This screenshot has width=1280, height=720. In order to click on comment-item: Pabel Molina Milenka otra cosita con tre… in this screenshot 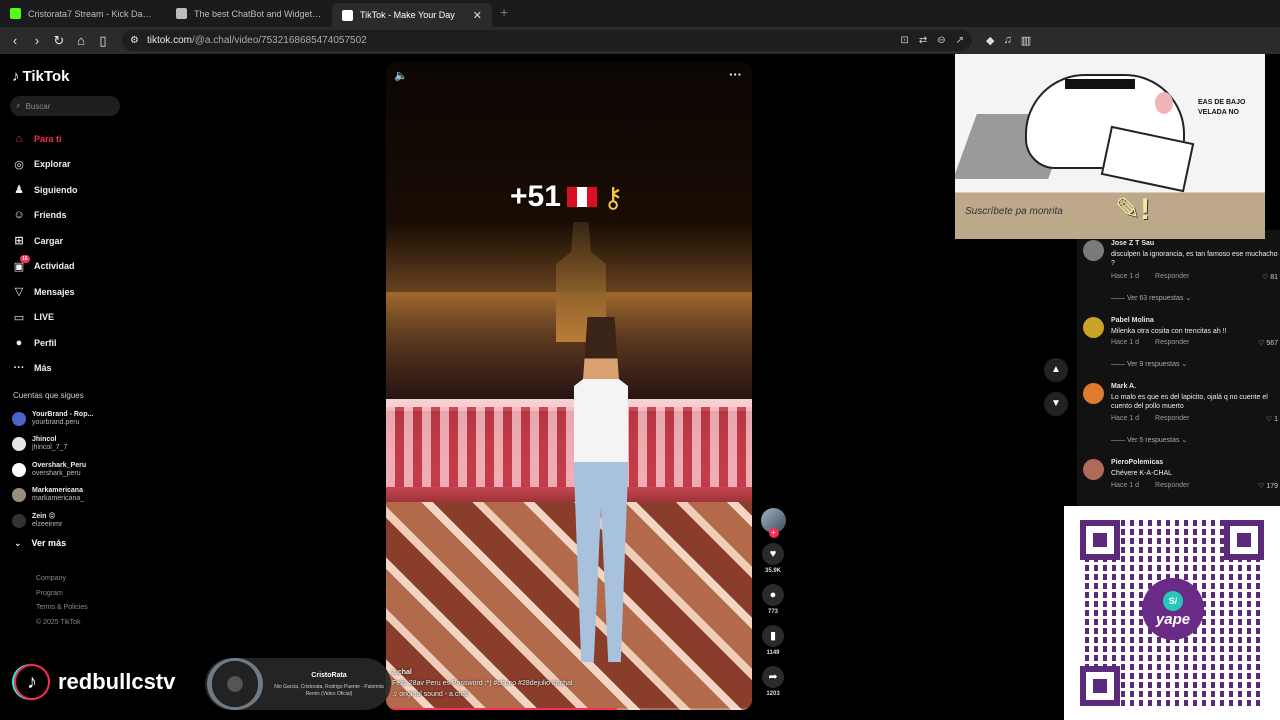, I will do `click(1180, 347)`.